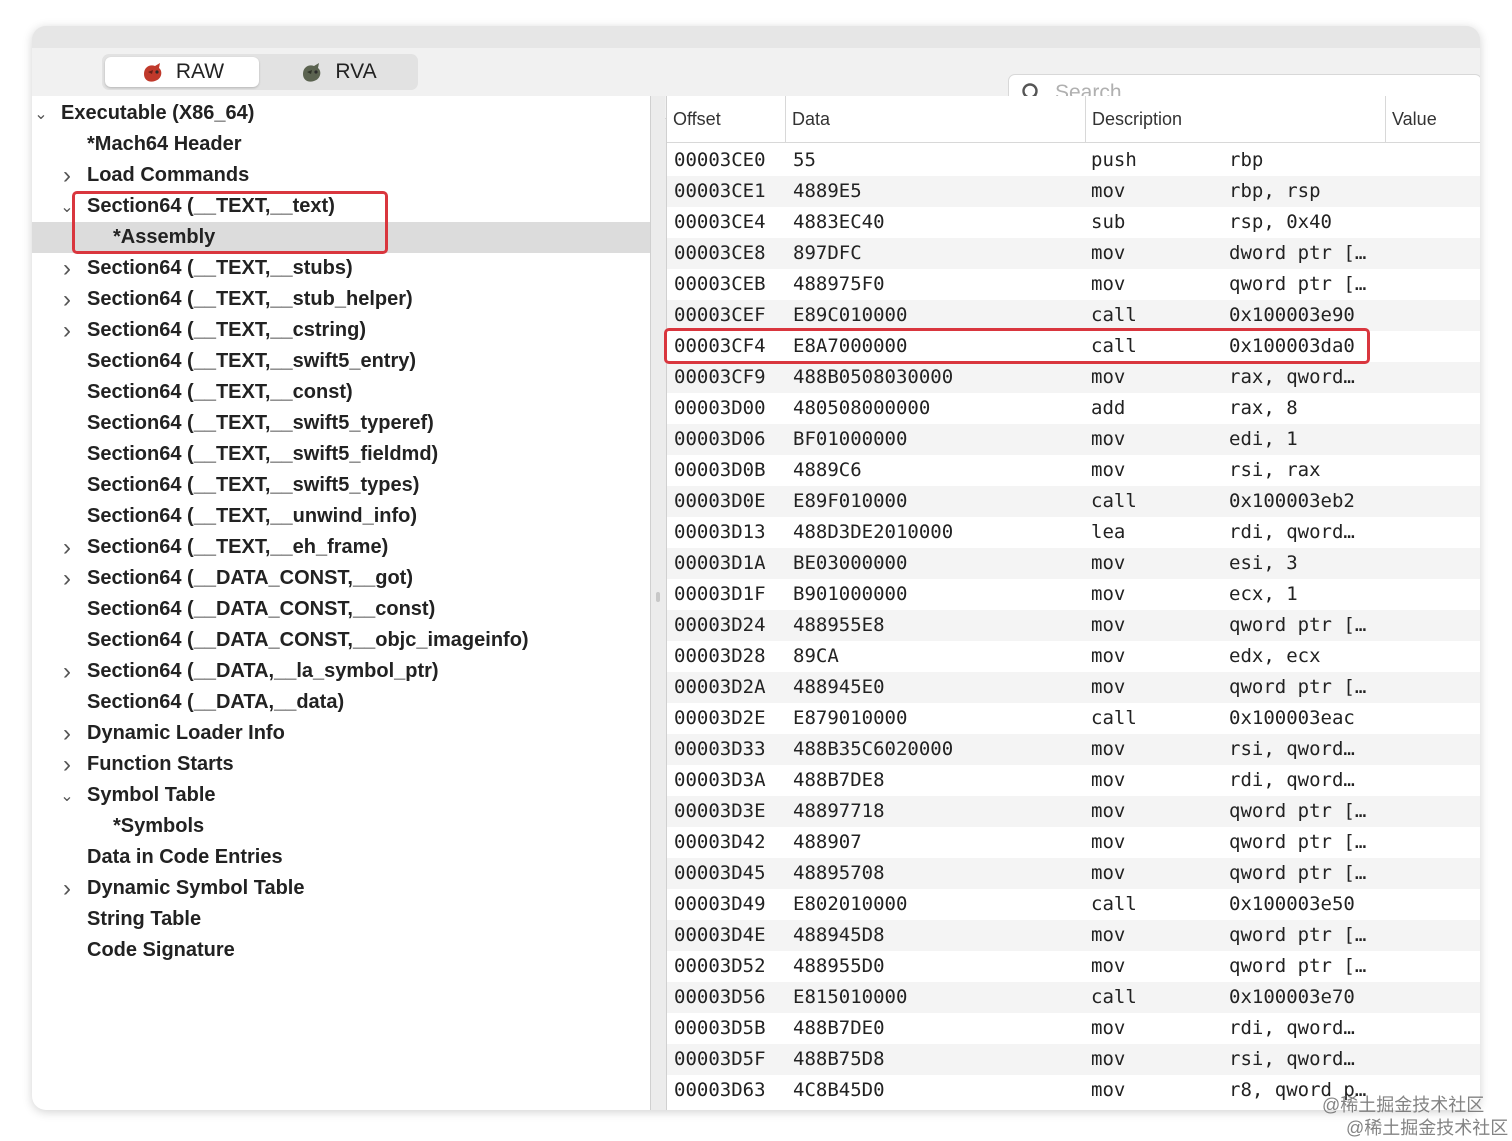  Describe the element at coordinates (1235, 119) in the screenshot. I see `column-header-description: Description` at that location.